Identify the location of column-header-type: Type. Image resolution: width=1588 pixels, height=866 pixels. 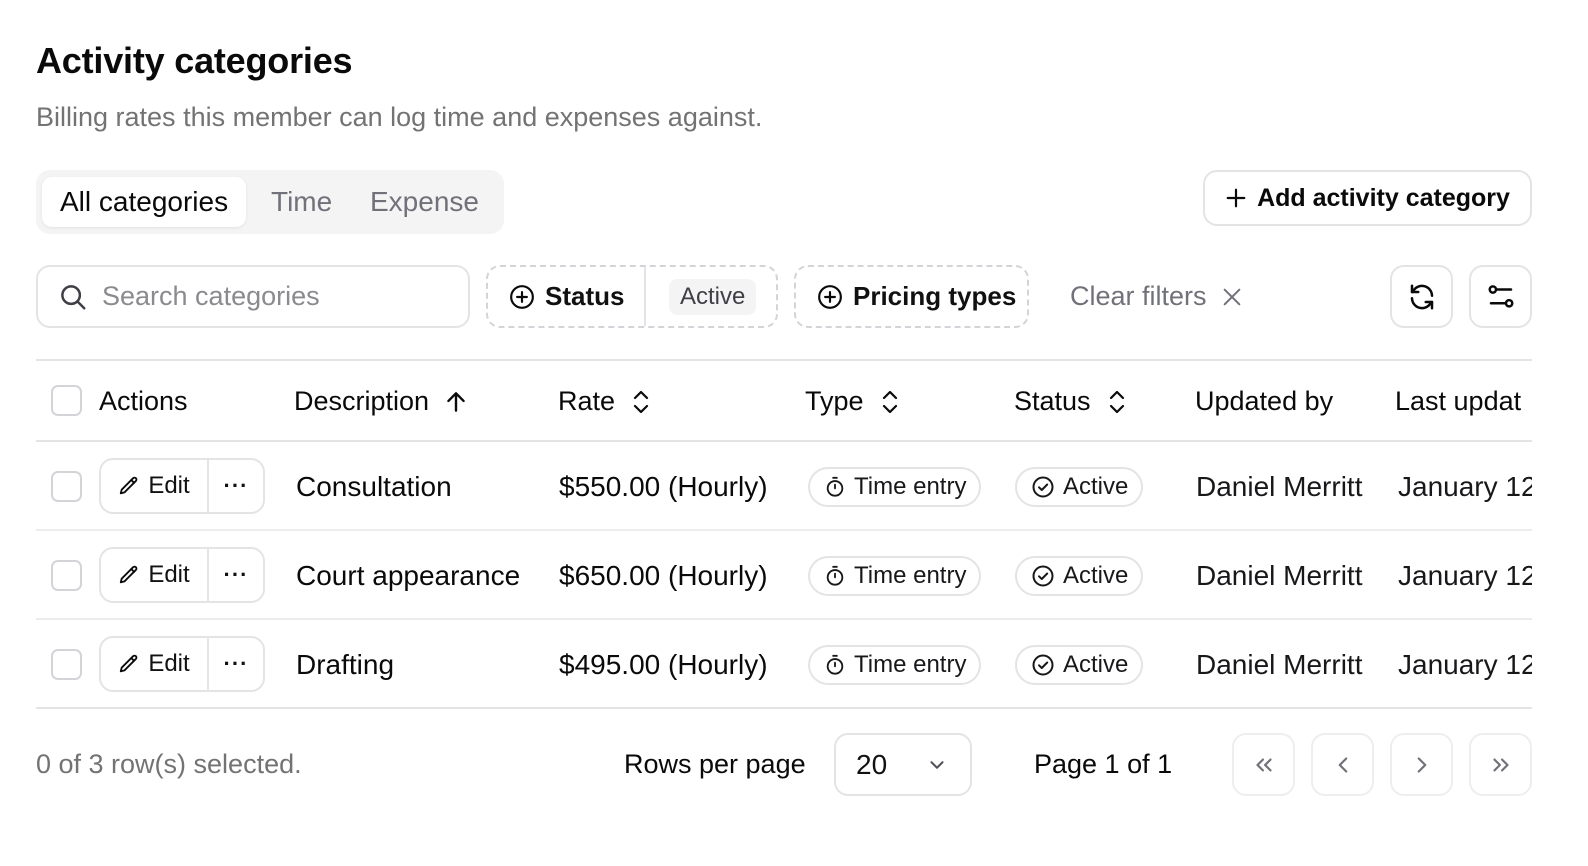
(853, 401).